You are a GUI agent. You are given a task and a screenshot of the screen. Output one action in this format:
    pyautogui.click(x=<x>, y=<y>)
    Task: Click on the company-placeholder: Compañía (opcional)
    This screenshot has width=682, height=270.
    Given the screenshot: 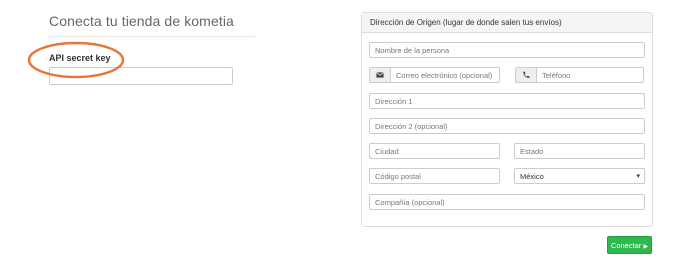 What is the action you would take?
    pyautogui.click(x=410, y=202)
    